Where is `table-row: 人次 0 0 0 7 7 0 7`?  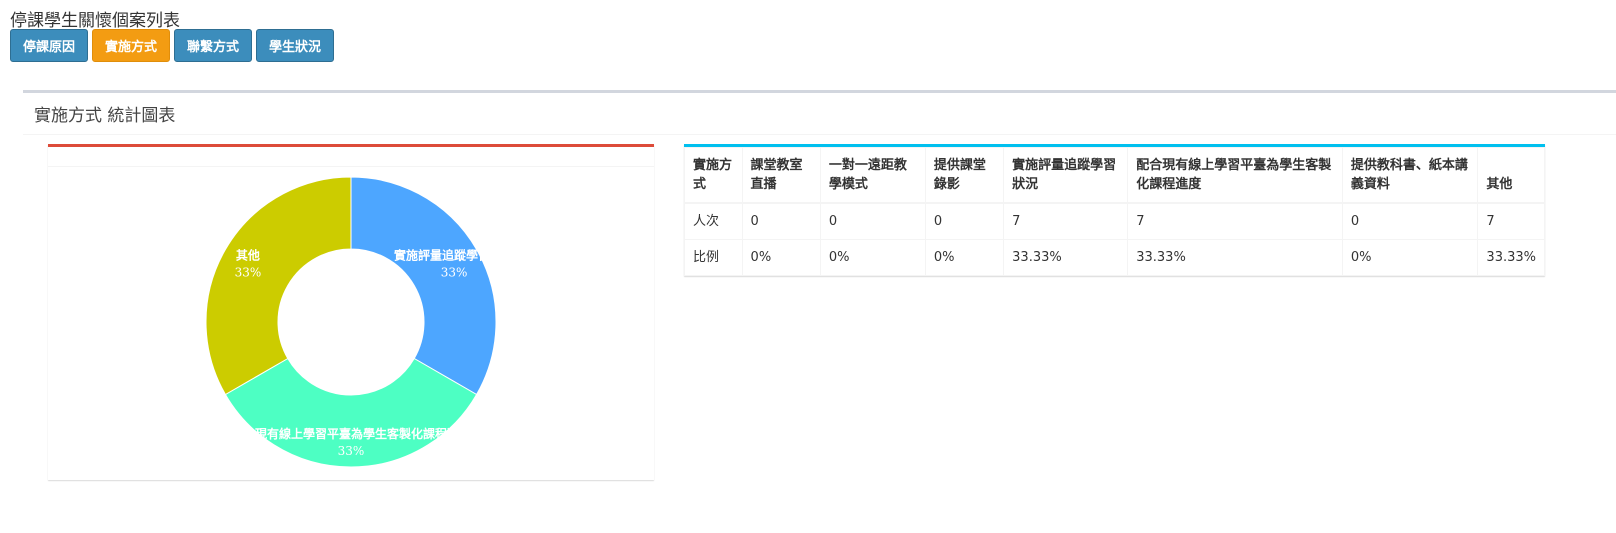 table-row: 人次 0 0 0 7 7 0 7 is located at coordinates (1114, 221).